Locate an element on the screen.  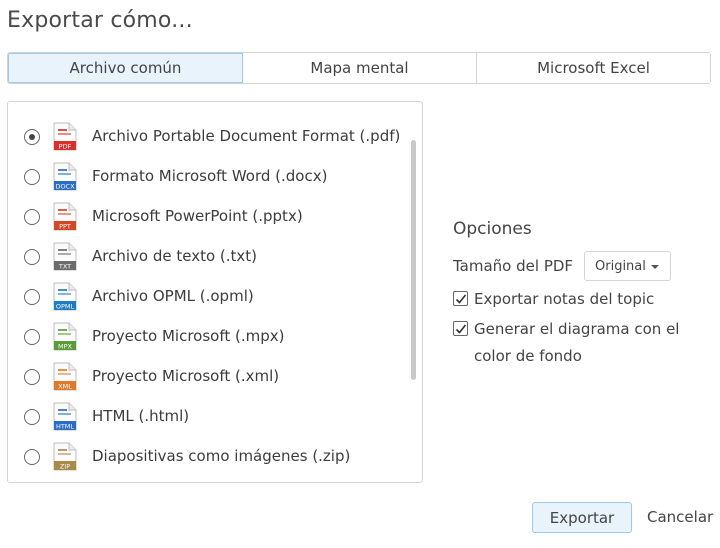
xml-file-icon: XML is located at coordinates (65, 376).